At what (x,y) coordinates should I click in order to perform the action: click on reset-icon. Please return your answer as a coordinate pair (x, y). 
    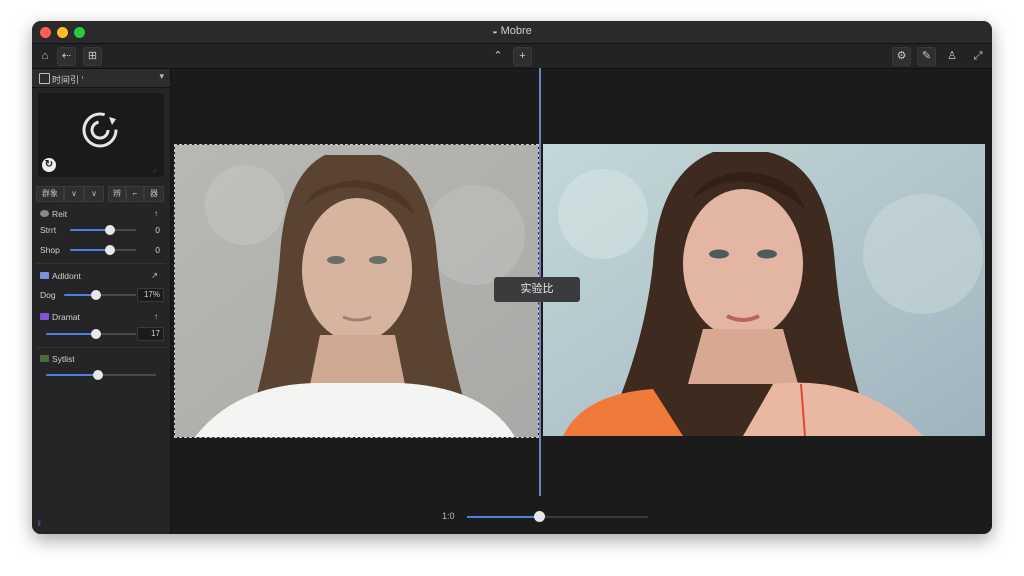
    Looking at the image, I should click on (44, 213).